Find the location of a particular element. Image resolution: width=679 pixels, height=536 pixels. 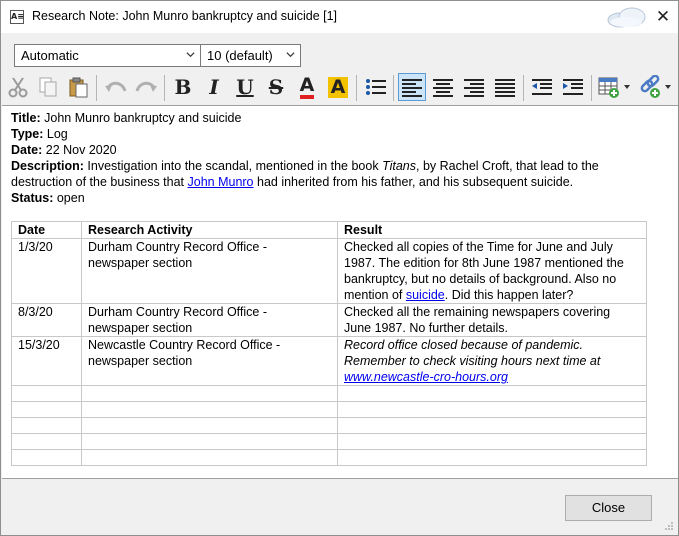

font-color-icon: A is located at coordinates (307, 87).